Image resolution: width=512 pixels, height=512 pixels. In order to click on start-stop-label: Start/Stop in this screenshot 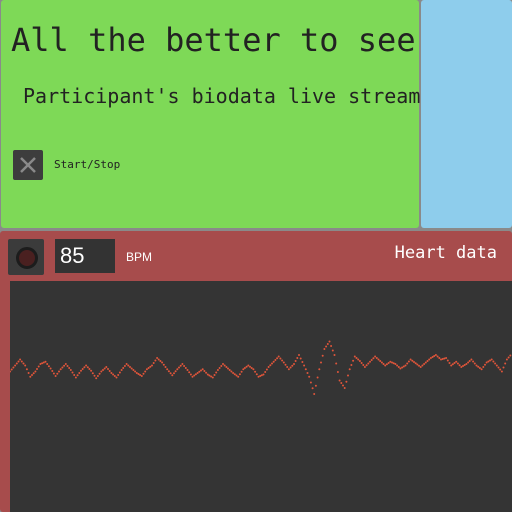, I will do `click(87, 164)`.